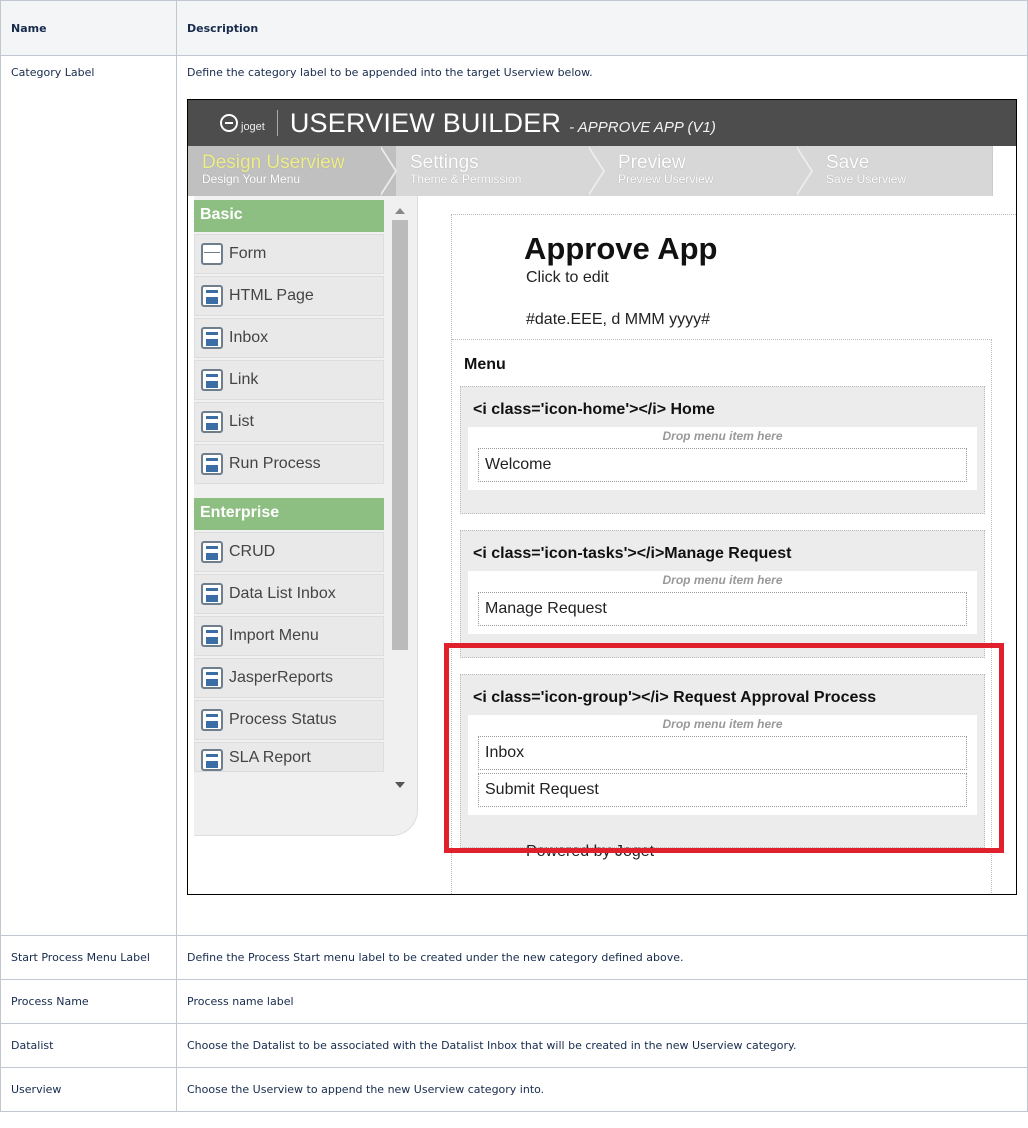 The image size is (1028, 1128). What do you see at coordinates (722, 465) in the screenshot?
I see `menu-item: Welcome` at bounding box center [722, 465].